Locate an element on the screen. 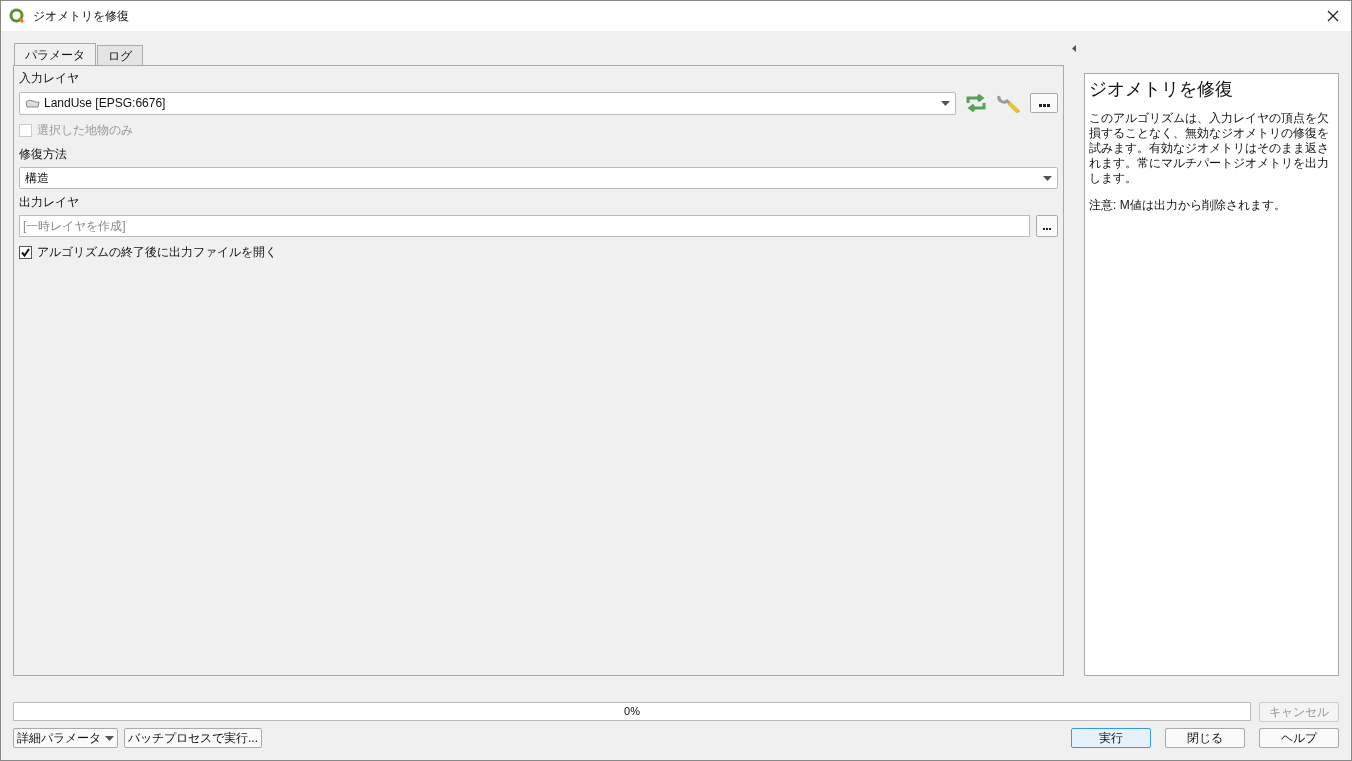  dialog-button: 実行 is located at coordinates (1111, 738).